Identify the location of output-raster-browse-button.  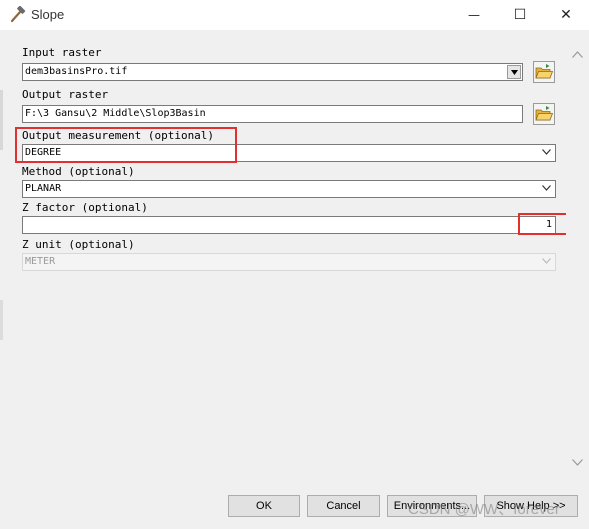
(544, 114).